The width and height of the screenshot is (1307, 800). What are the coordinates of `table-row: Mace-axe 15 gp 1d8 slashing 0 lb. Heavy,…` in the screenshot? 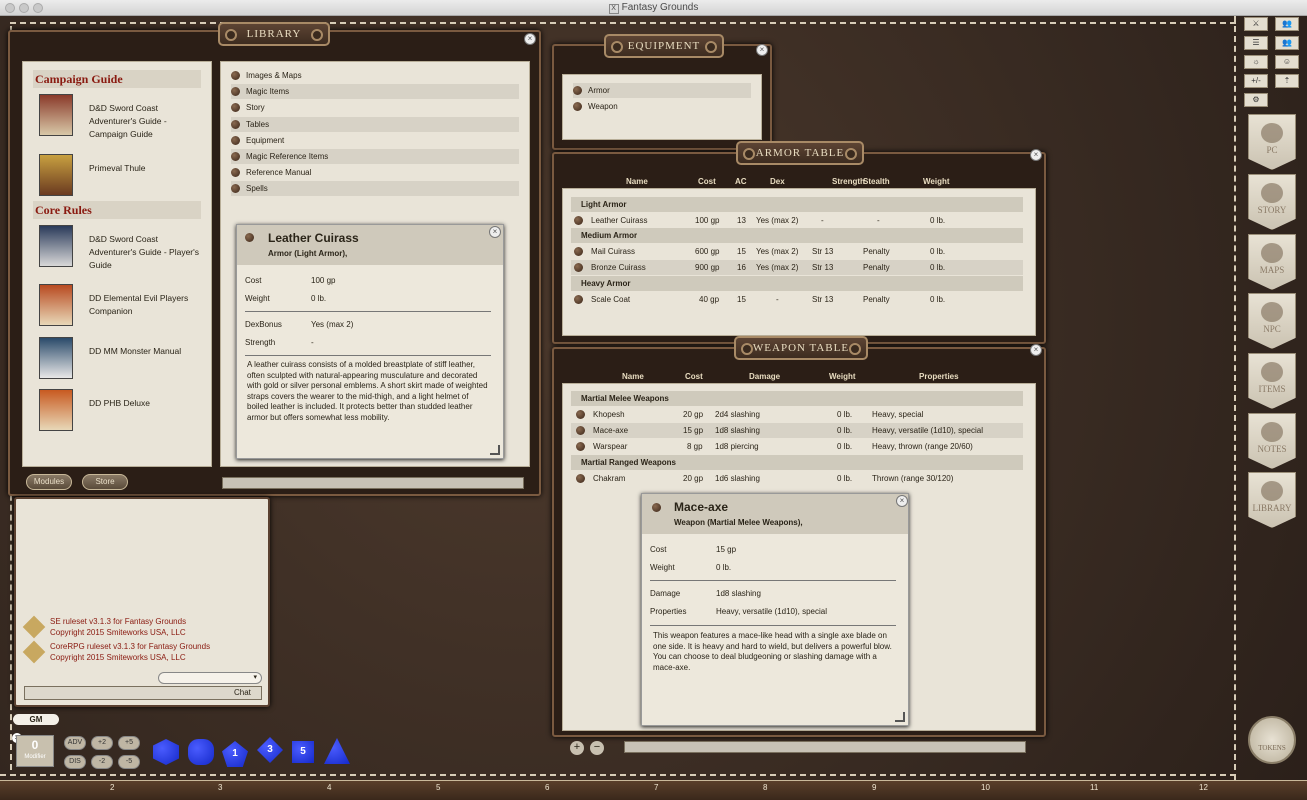 It's located at (797, 430).